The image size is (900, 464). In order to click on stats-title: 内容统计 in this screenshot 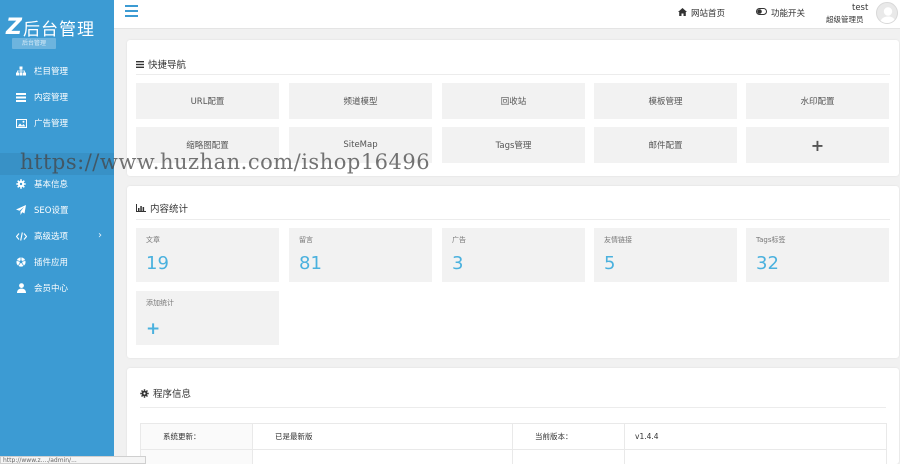, I will do `click(162, 208)`.